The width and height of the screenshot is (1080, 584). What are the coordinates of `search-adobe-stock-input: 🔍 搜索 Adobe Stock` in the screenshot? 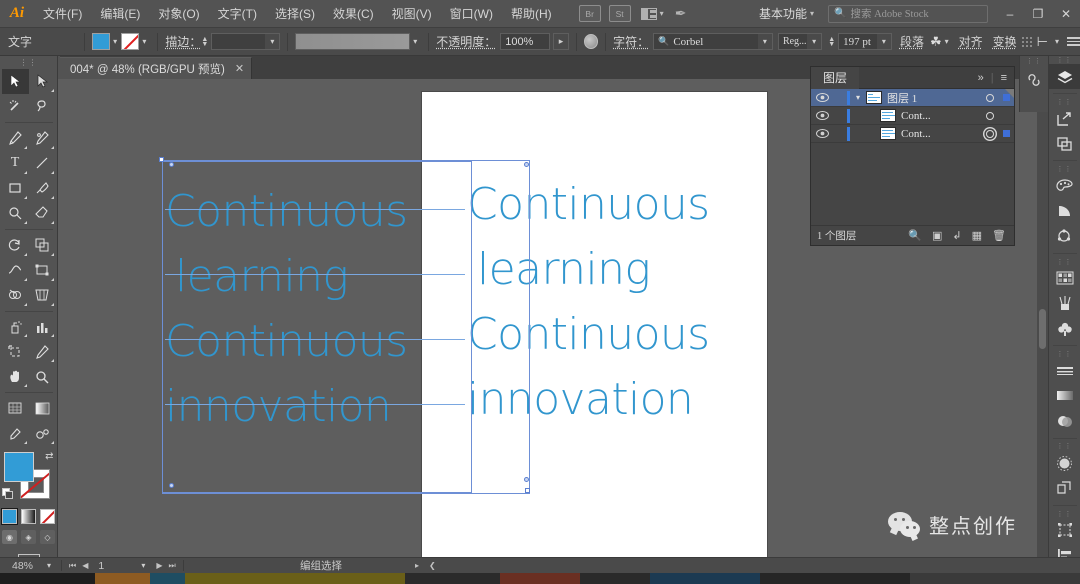 It's located at (908, 13).